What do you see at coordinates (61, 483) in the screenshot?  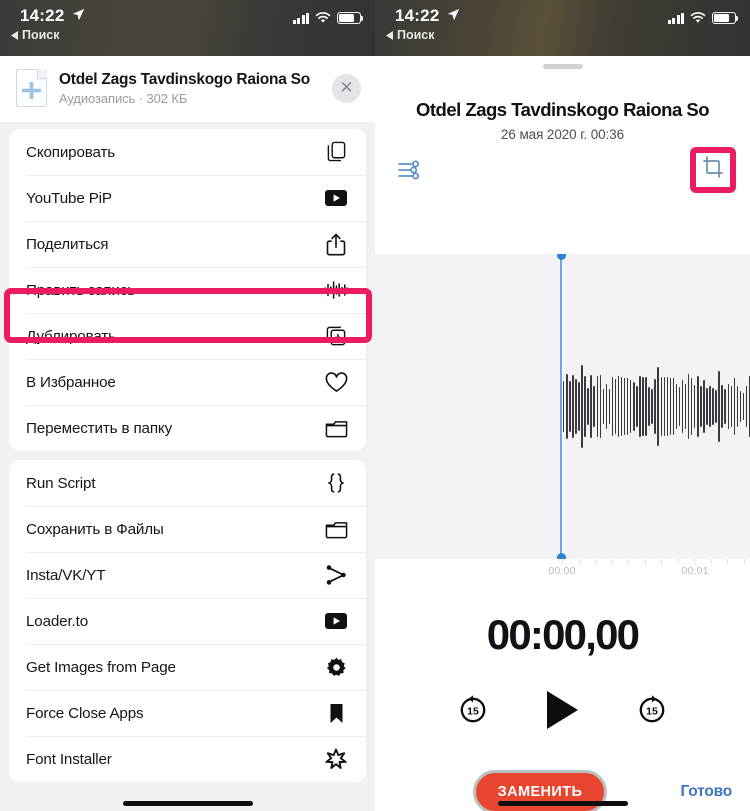 I see `menu-item-label: Run Script` at bounding box center [61, 483].